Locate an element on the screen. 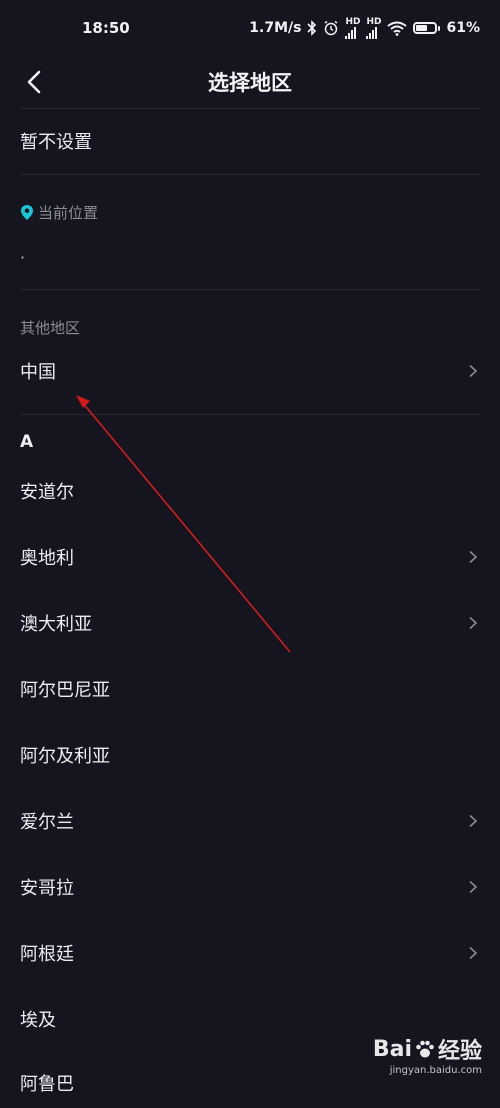 The image size is (500, 1108). signal-1-icon: HD is located at coordinates (353, 27).